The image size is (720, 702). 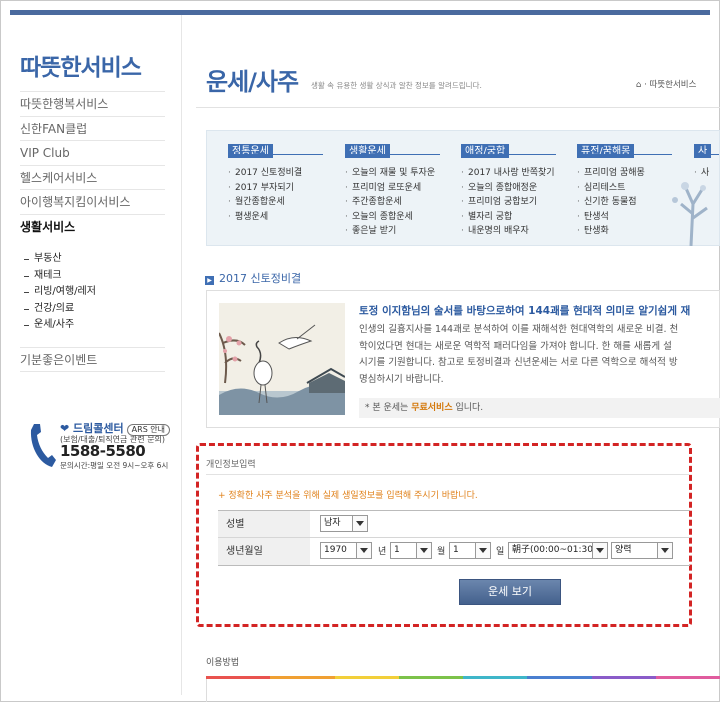 What do you see at coordinates (454, 524) in the screenshot?
I see `gender-row: 성별 남자` at bounding box center [454, 524].